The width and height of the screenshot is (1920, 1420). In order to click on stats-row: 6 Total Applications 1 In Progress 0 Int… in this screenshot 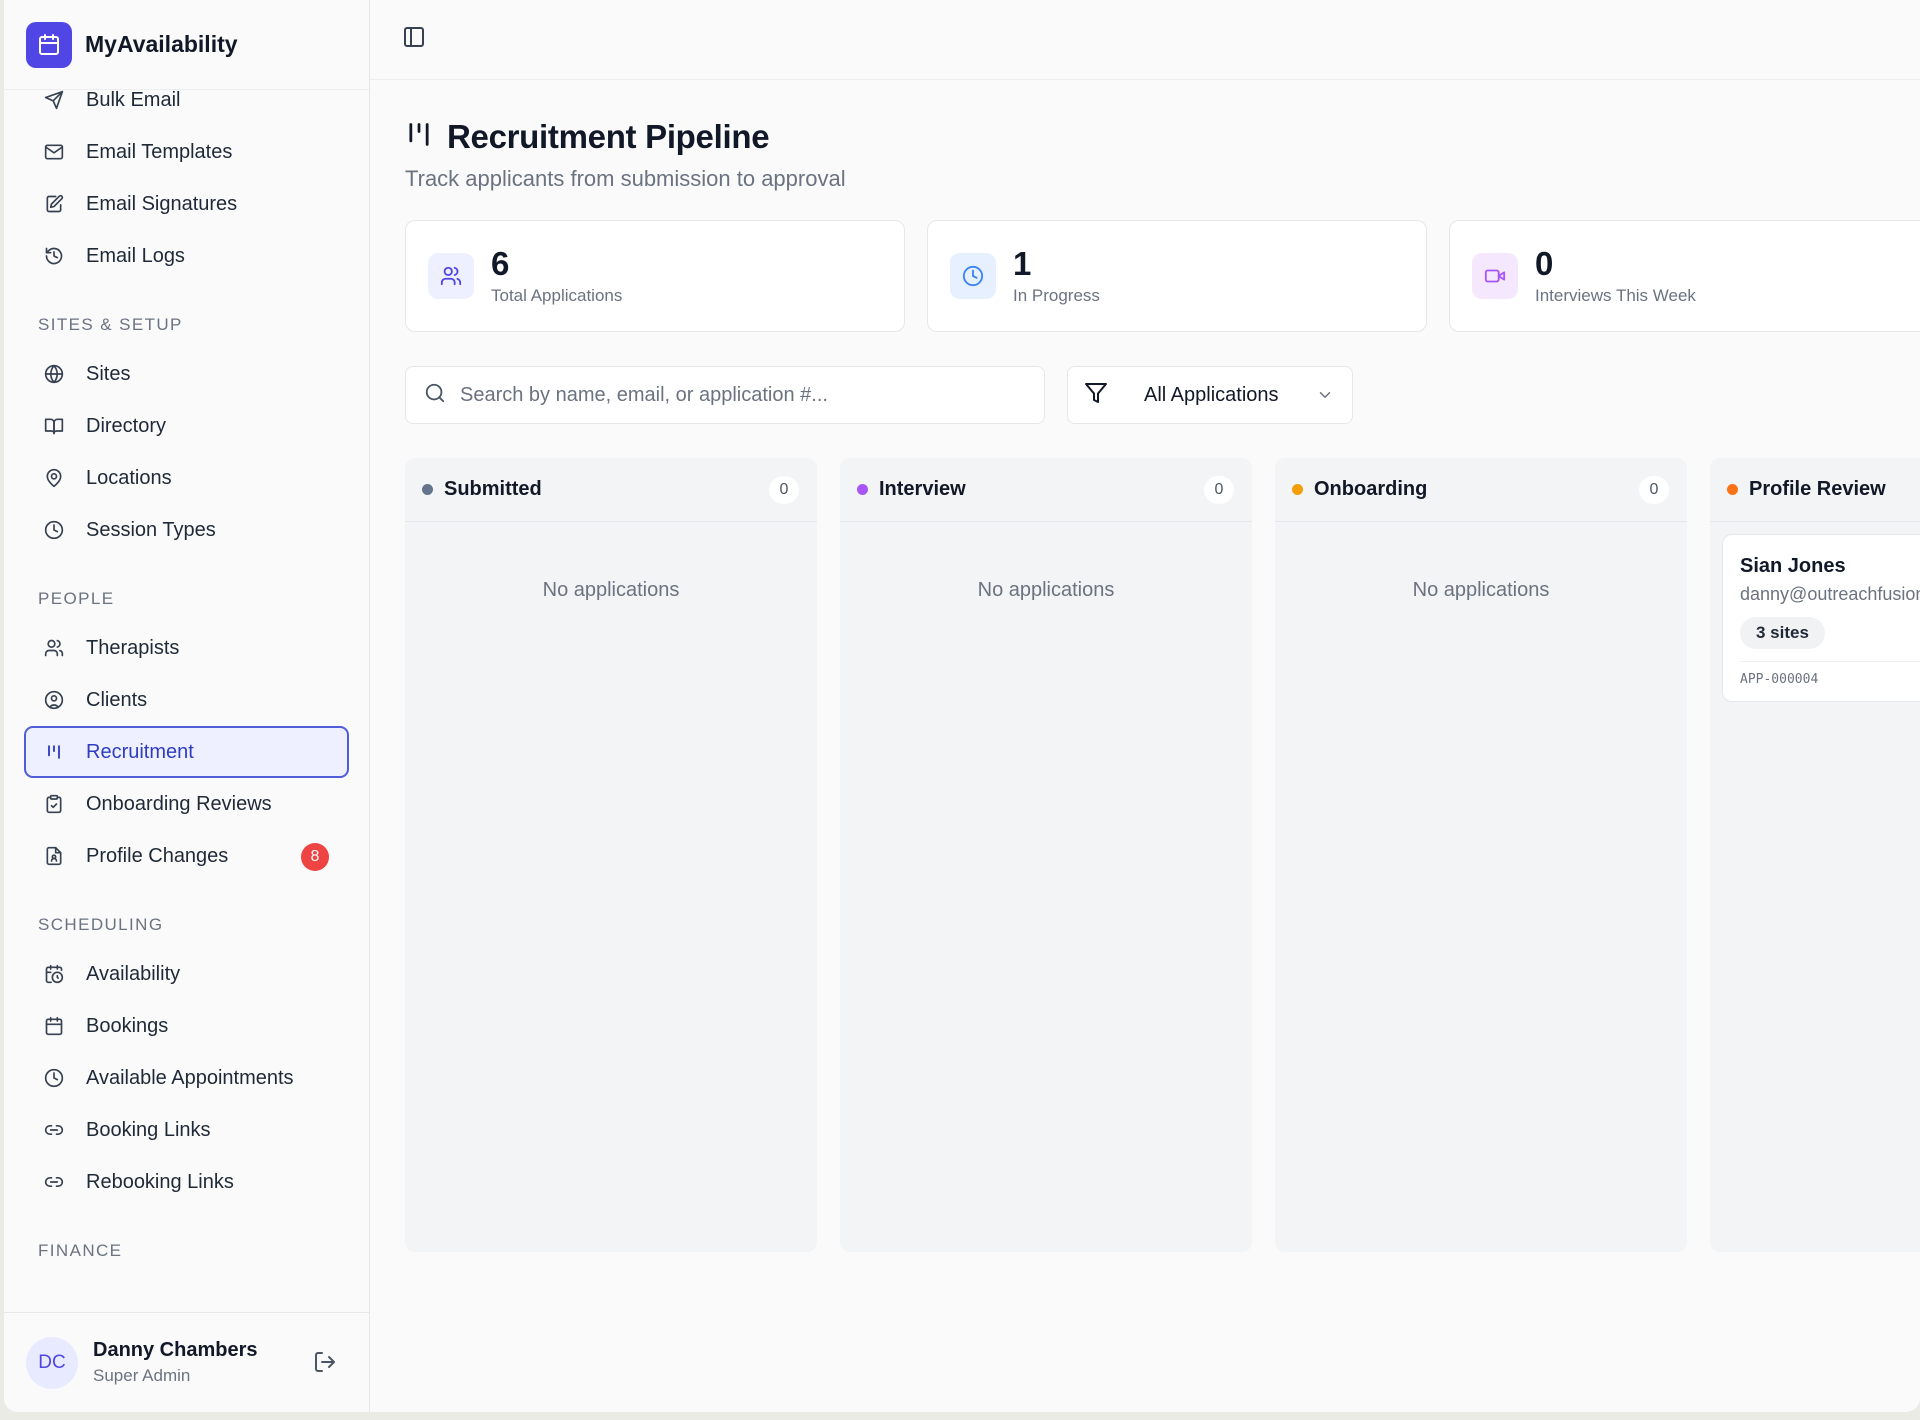, I will do `click(1162, 276)`.